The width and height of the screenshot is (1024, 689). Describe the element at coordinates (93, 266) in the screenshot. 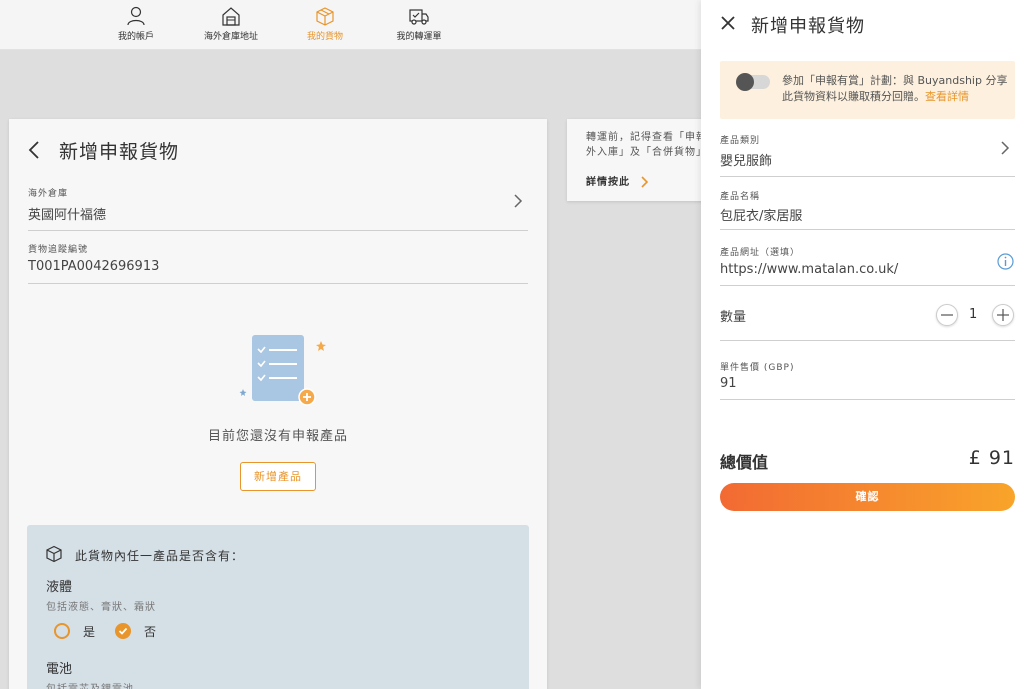

I see `tracking-number: T001PA0042696913` at that location.